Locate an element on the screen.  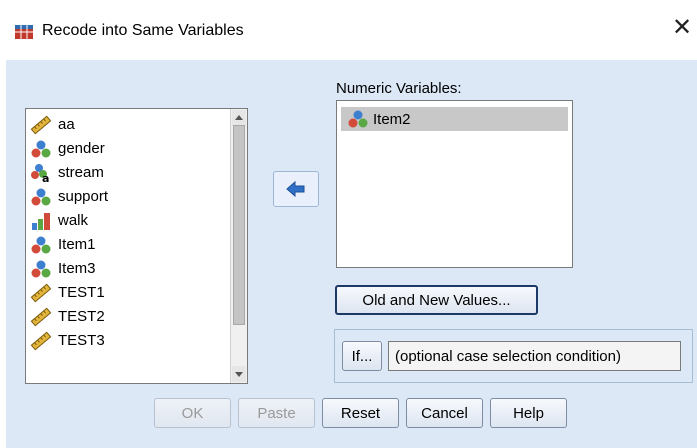
reset-button-label: Reset is located at coordinates (360, 413).